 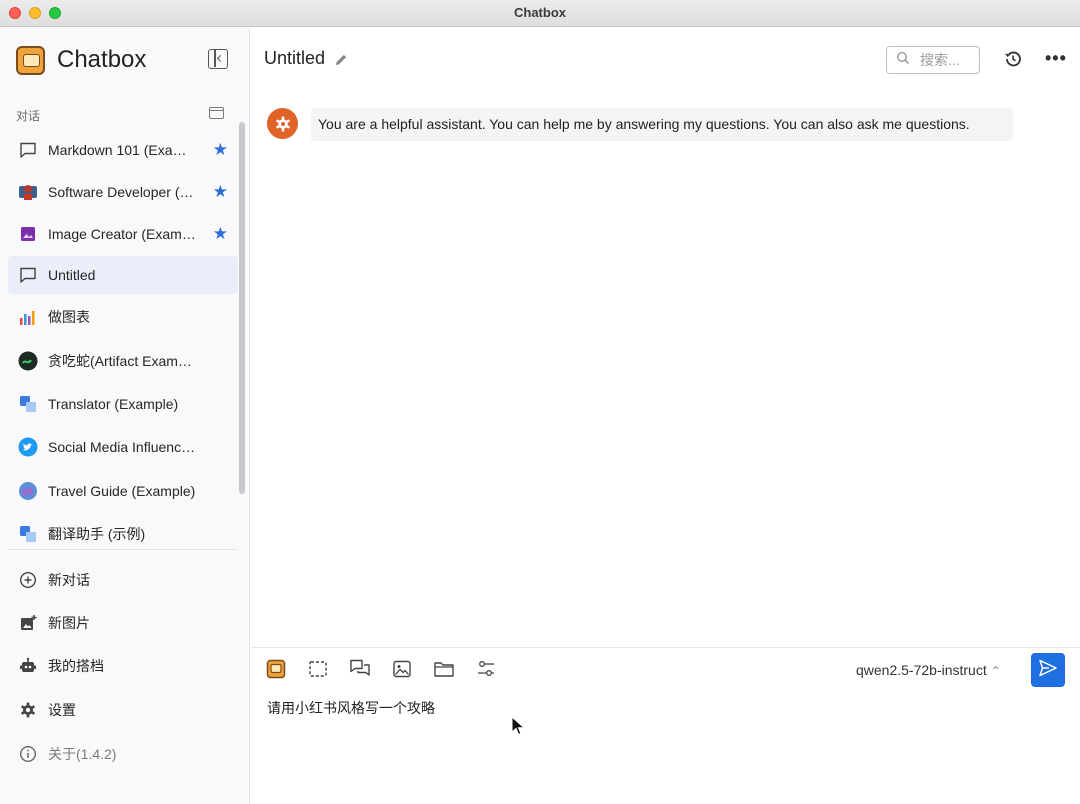 I want to click on mouse-cursor-icon, so click(x=518, y=728).